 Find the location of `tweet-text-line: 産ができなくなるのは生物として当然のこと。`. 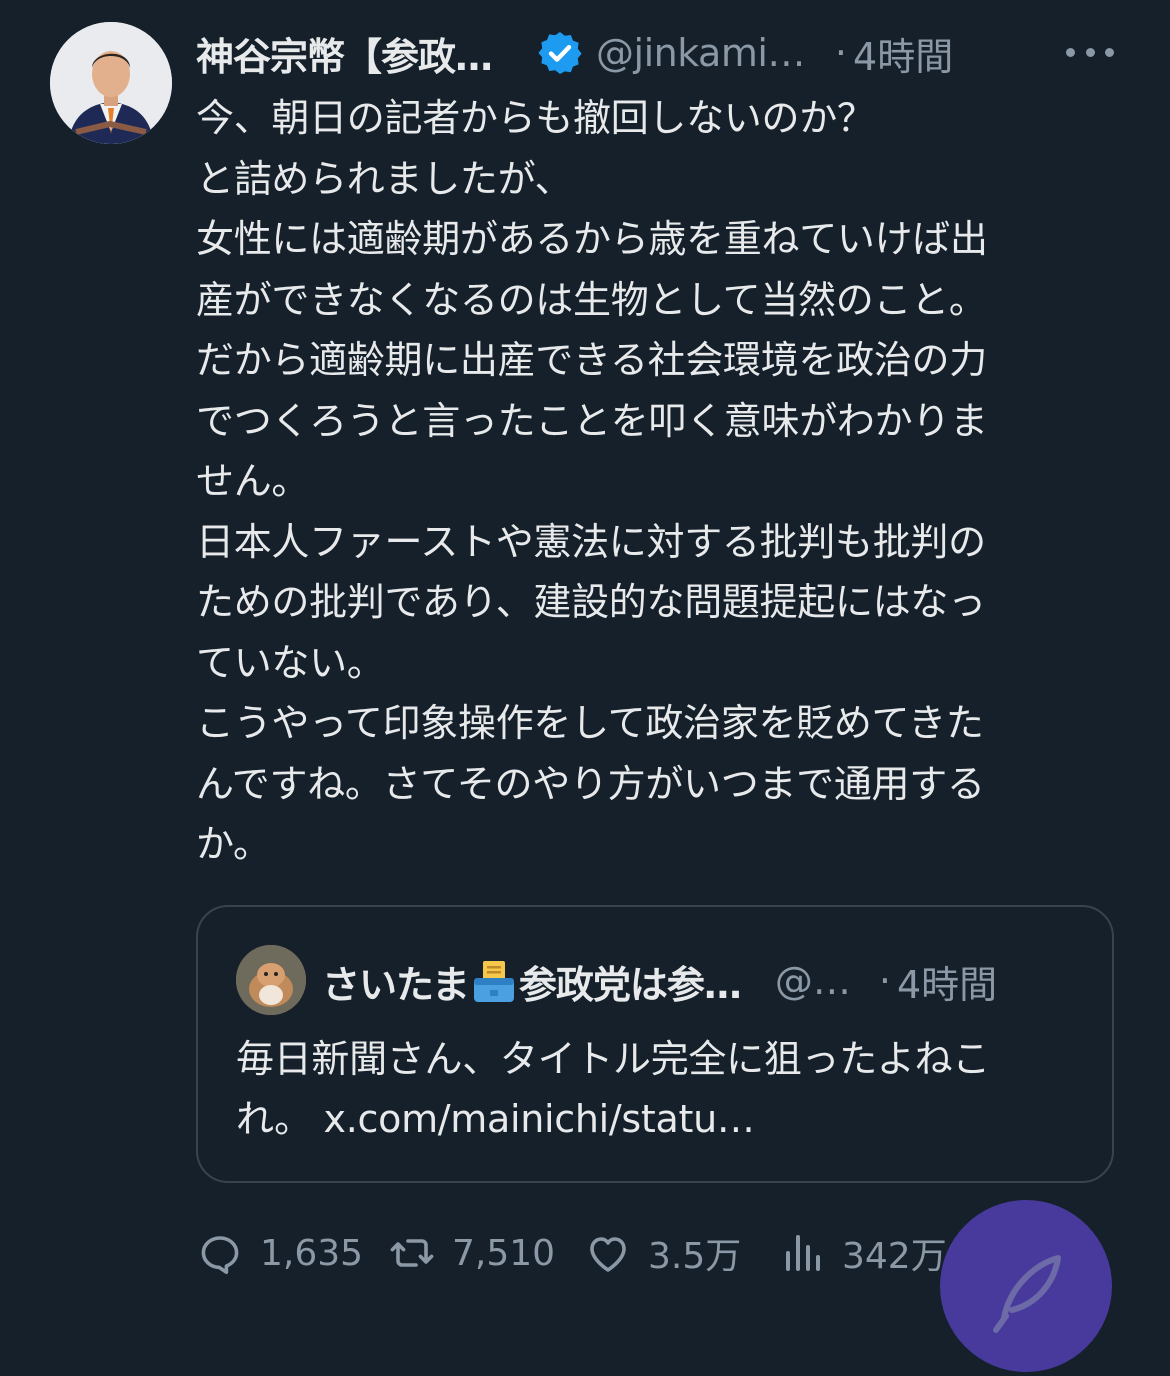

tweet-text-line: 産ができなくなるのは生物として当然のこと。 is located at coordinates (591, 299).